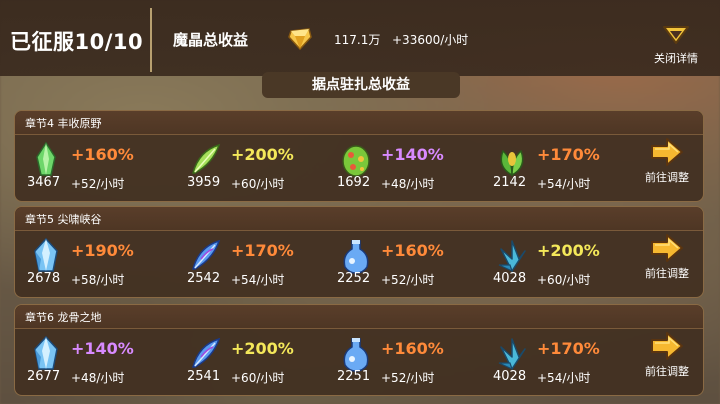 The height and width of the screenshot is (404, 720). I want to click on resource-item: 2251 +160% +52/小时, so click(412, 363).